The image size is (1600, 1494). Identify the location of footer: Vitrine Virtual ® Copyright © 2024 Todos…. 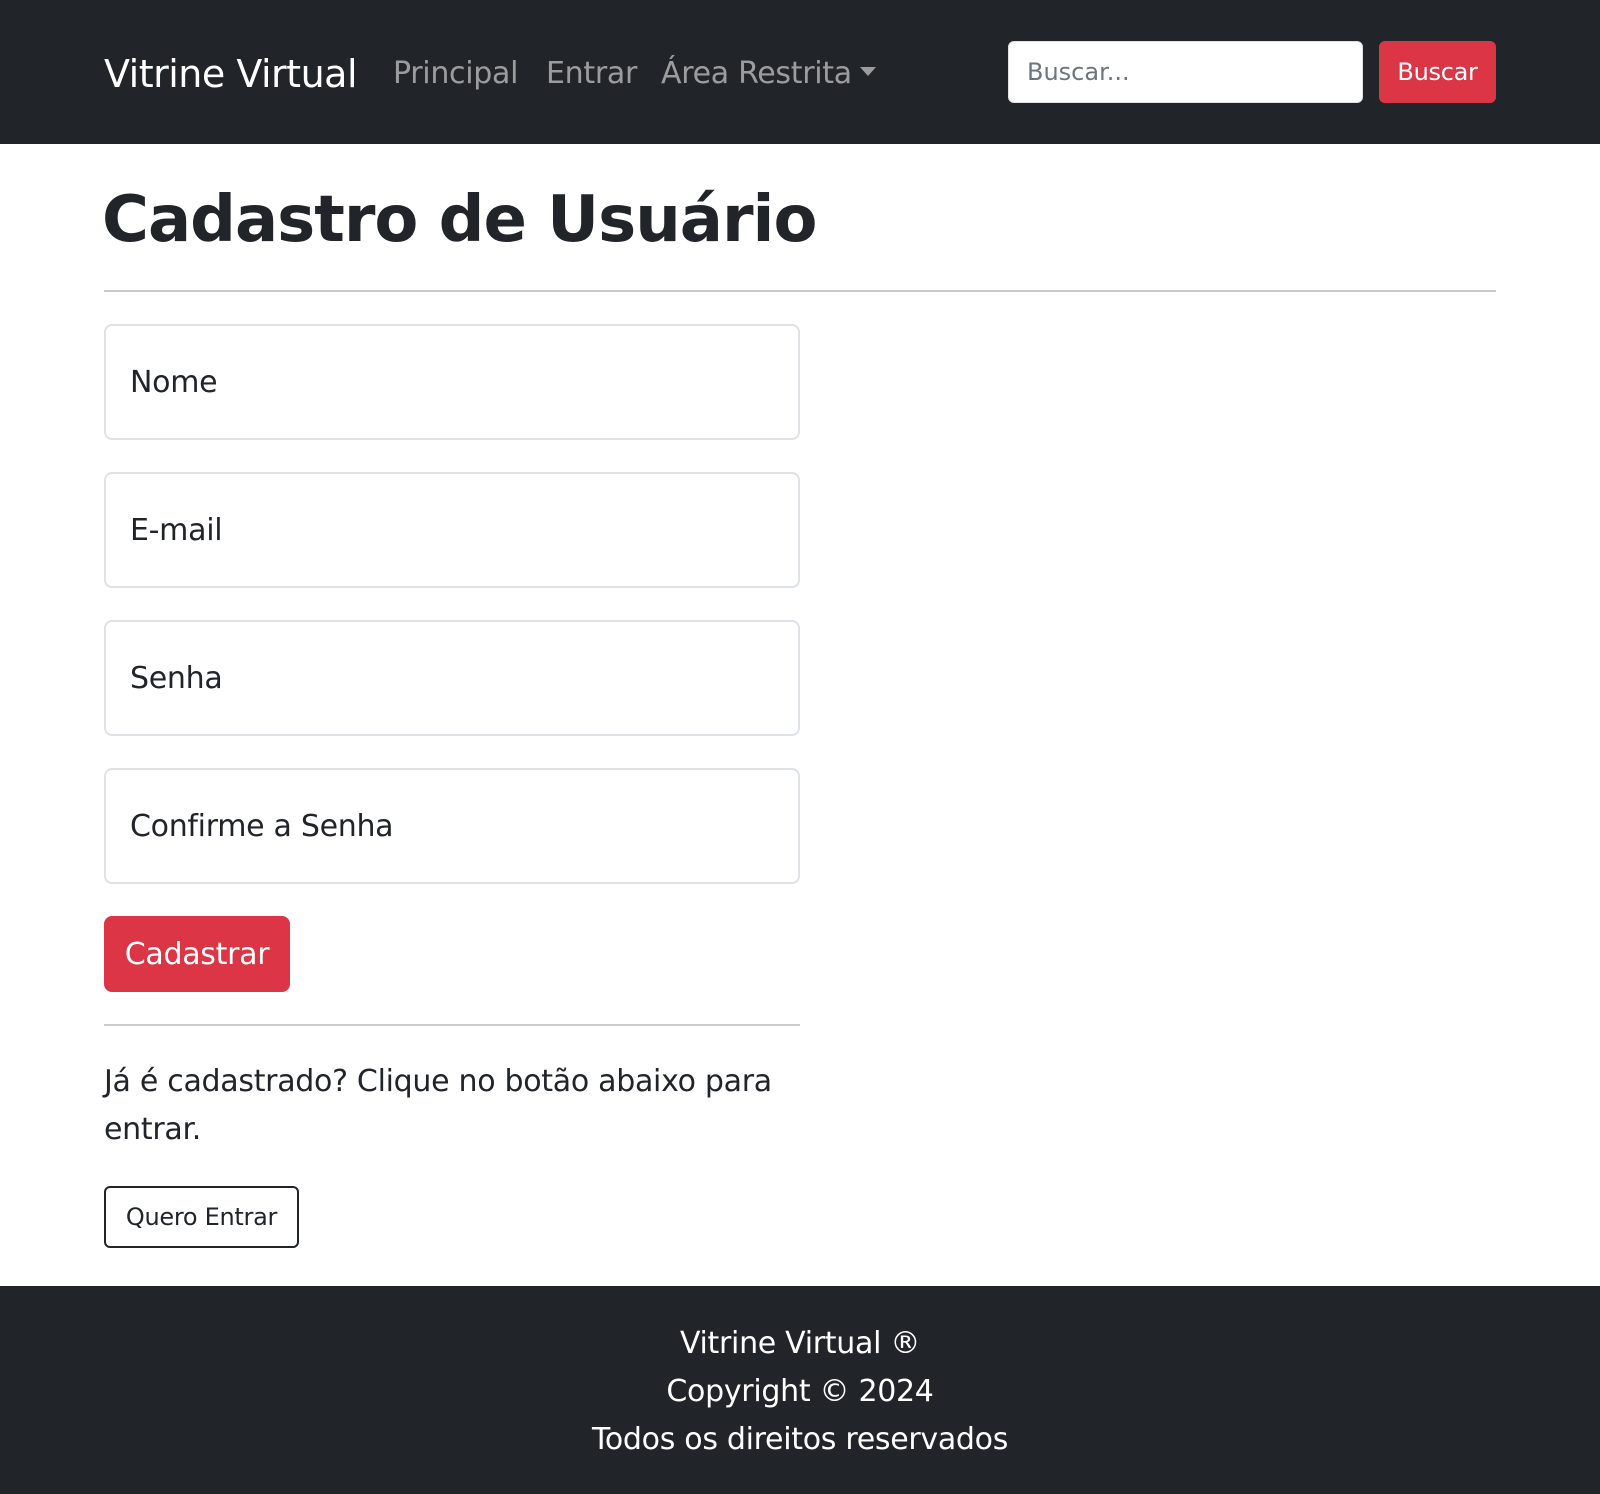
(800, 1390).